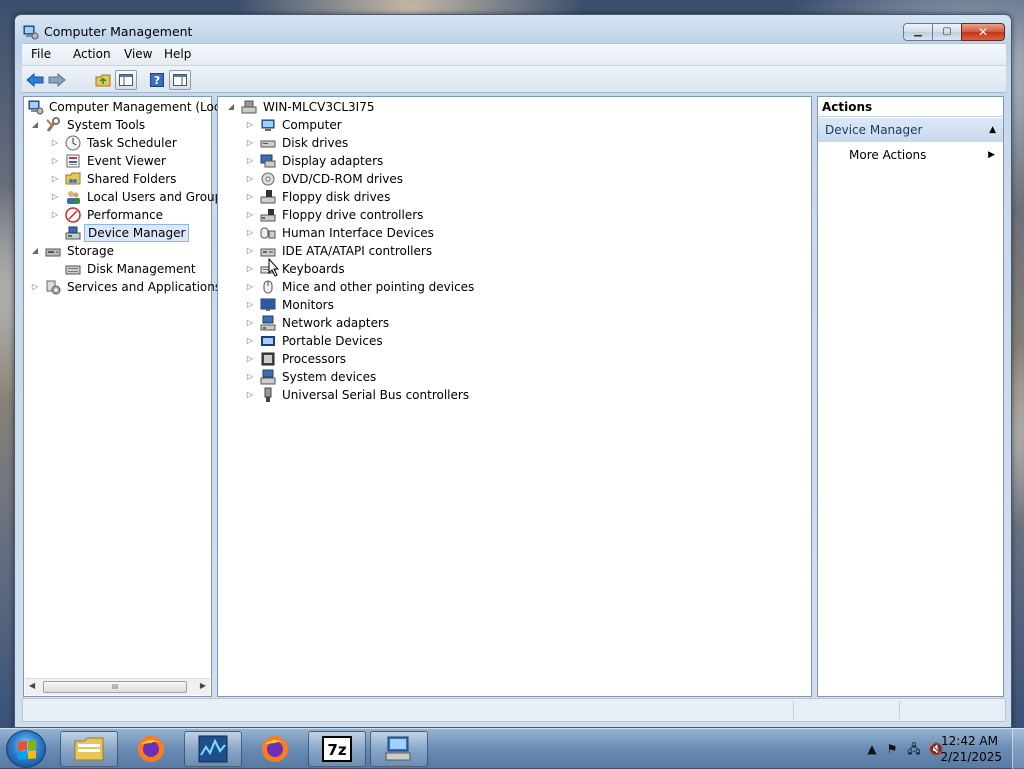 This screenshot has height=769, width=1024. What do you see at coordinates (892, 749) in the screenshot?
I see `action-center-flag-icon: ⚑` at bounding box center [892, 749].